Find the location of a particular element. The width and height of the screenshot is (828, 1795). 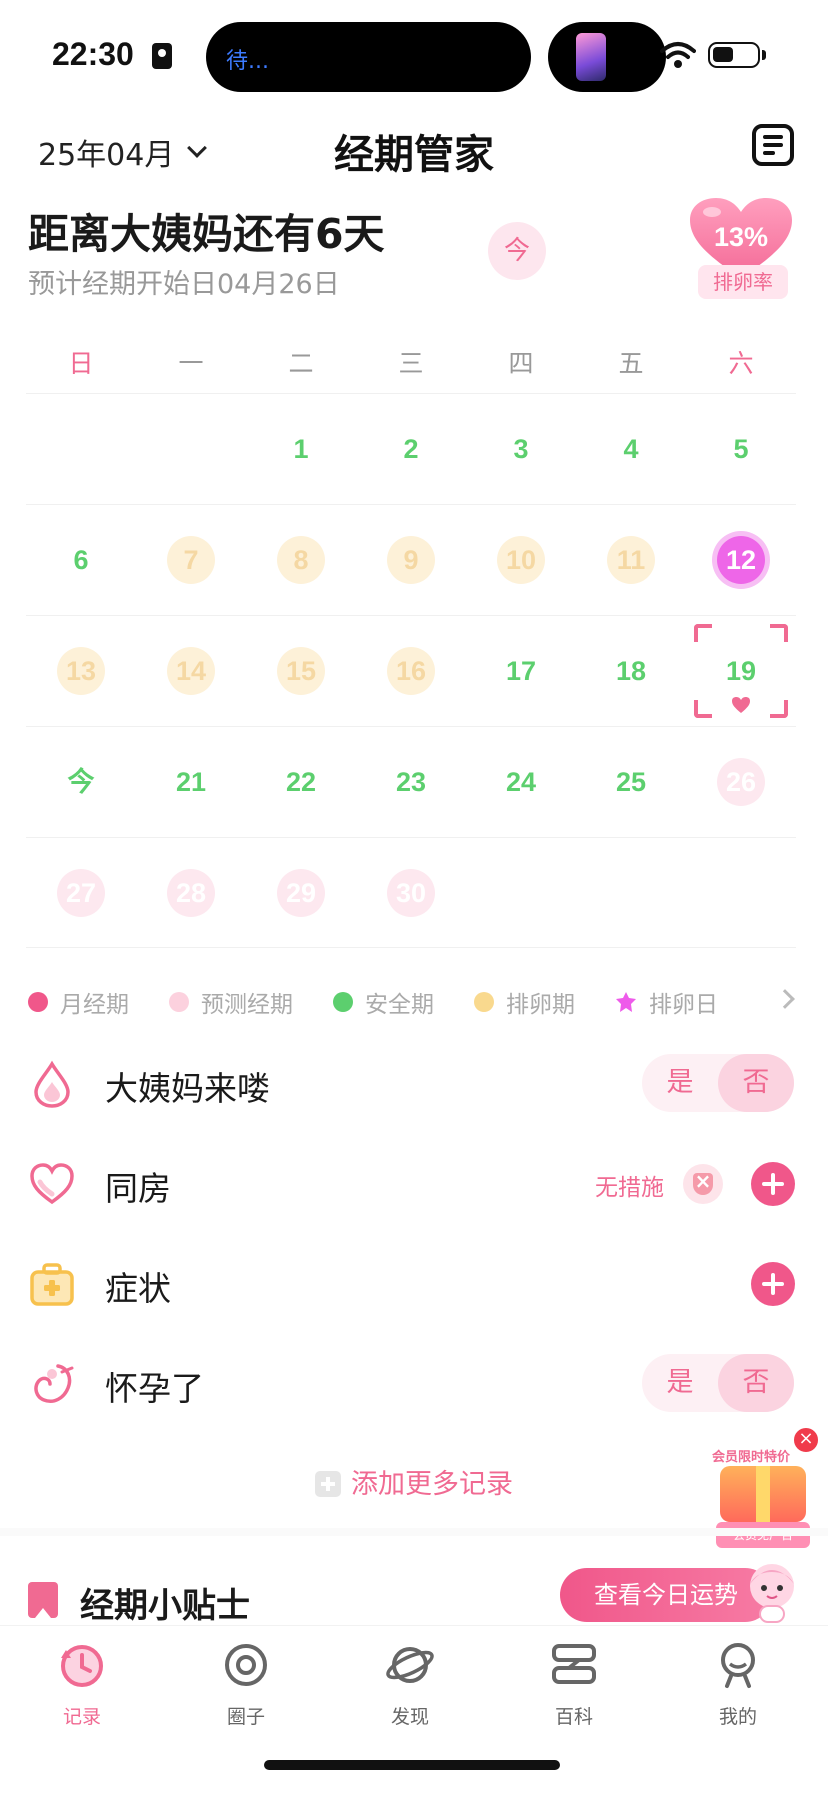

legend-fertile: 排卵期 is located at coordinates (524, 1002).